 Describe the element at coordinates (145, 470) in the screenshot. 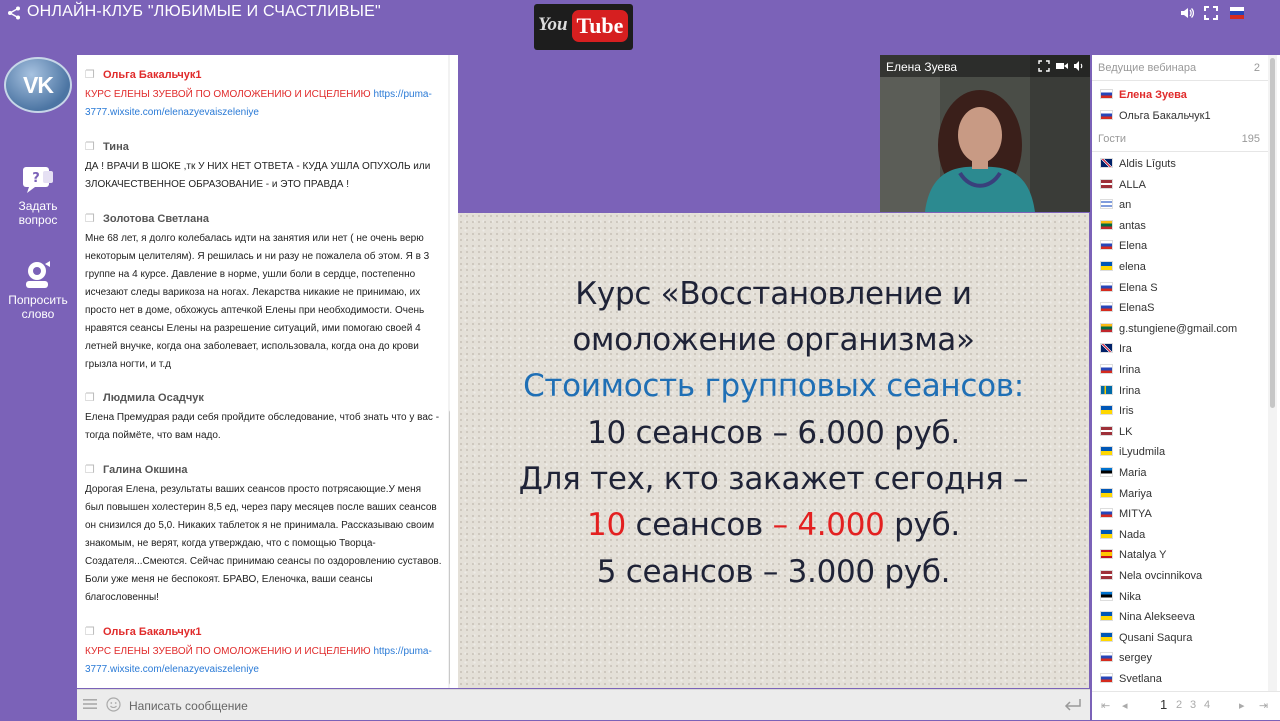

I see `message-author: Галина Окшина` at that location.